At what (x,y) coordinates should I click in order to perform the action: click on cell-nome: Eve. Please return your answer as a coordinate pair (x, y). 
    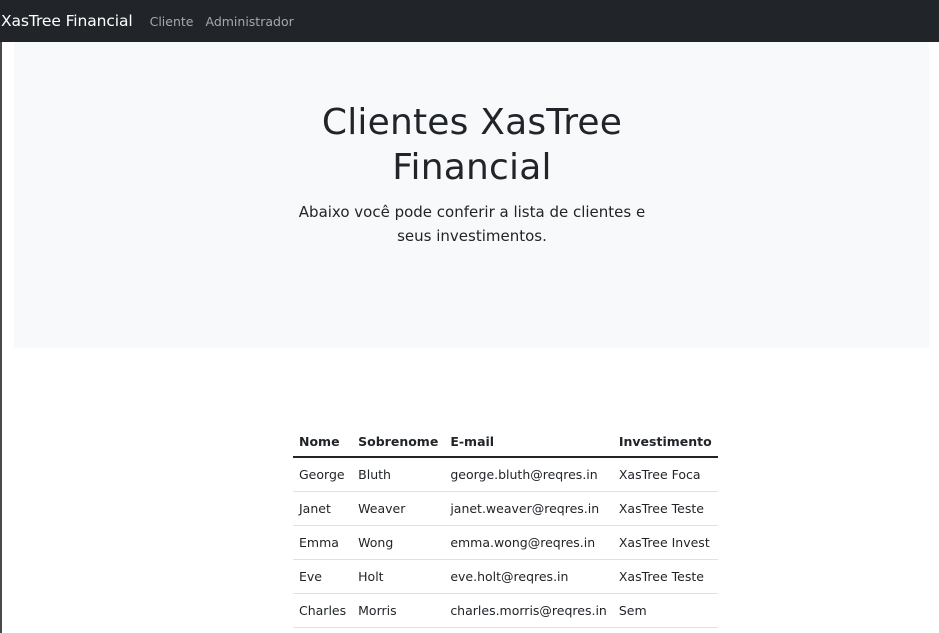
    Looking at the image, I should click on (323, 576).